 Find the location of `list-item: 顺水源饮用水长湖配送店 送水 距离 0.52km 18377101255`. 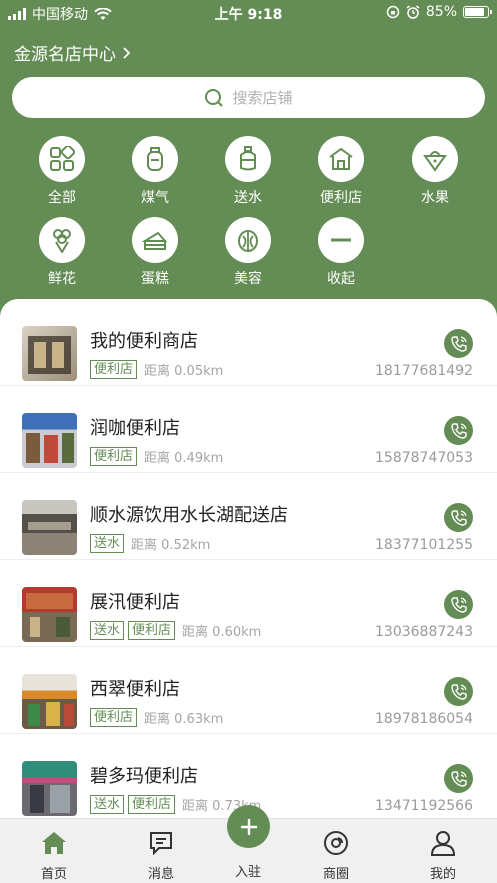

list-item: 顺水源饮用水长湖配送店 送水 距离 0.52km 18377101255 is located at coordinates (248, 516).